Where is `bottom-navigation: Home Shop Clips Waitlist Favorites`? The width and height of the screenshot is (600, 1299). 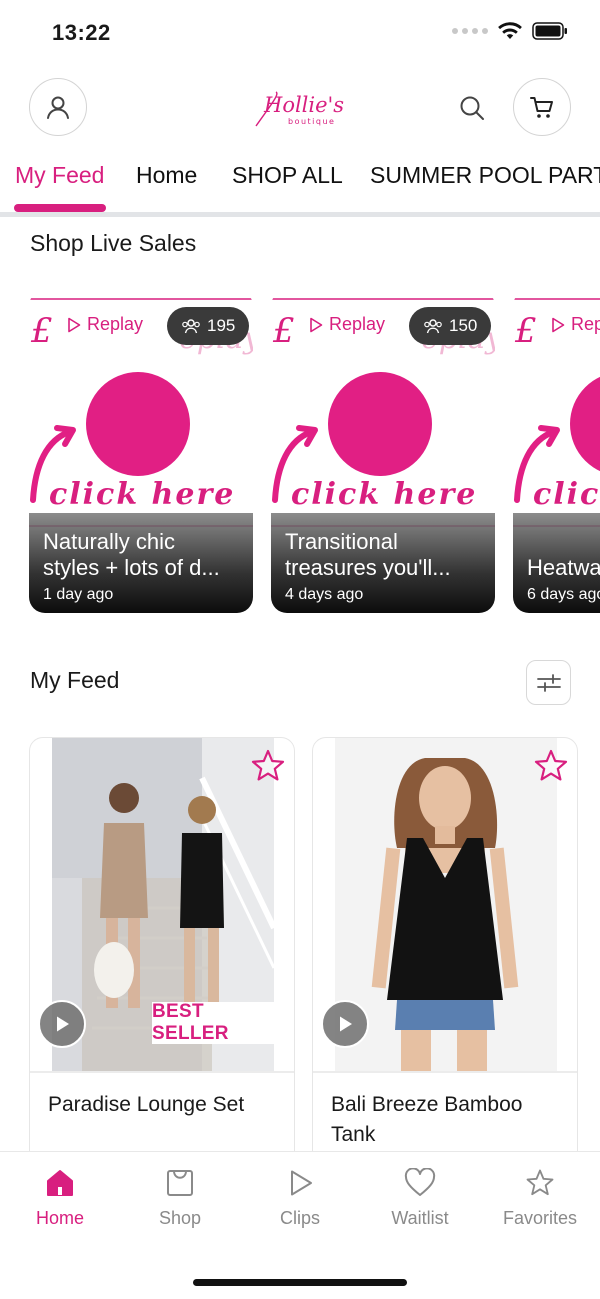
bottom-navigation: Home Shop Clips Waitlist Favorites is located at coordinates (300, 1225).